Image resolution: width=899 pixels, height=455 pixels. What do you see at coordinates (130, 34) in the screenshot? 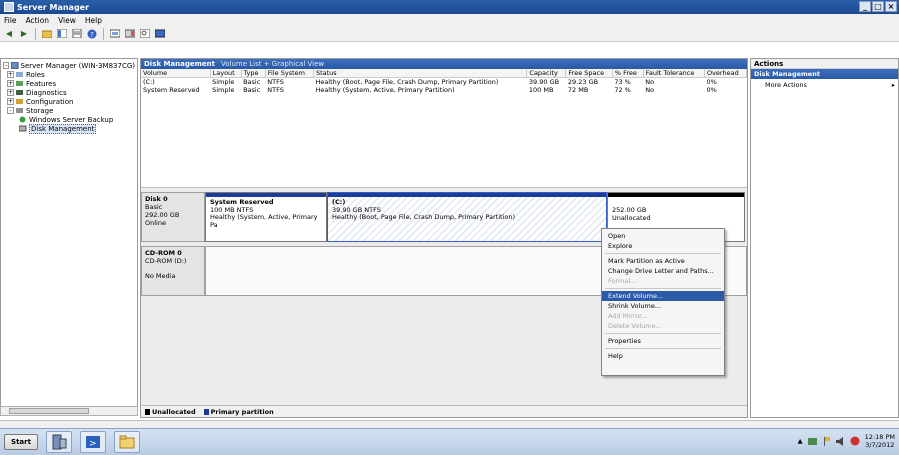
I see `settings-icon` at bounding box center [130, 34].